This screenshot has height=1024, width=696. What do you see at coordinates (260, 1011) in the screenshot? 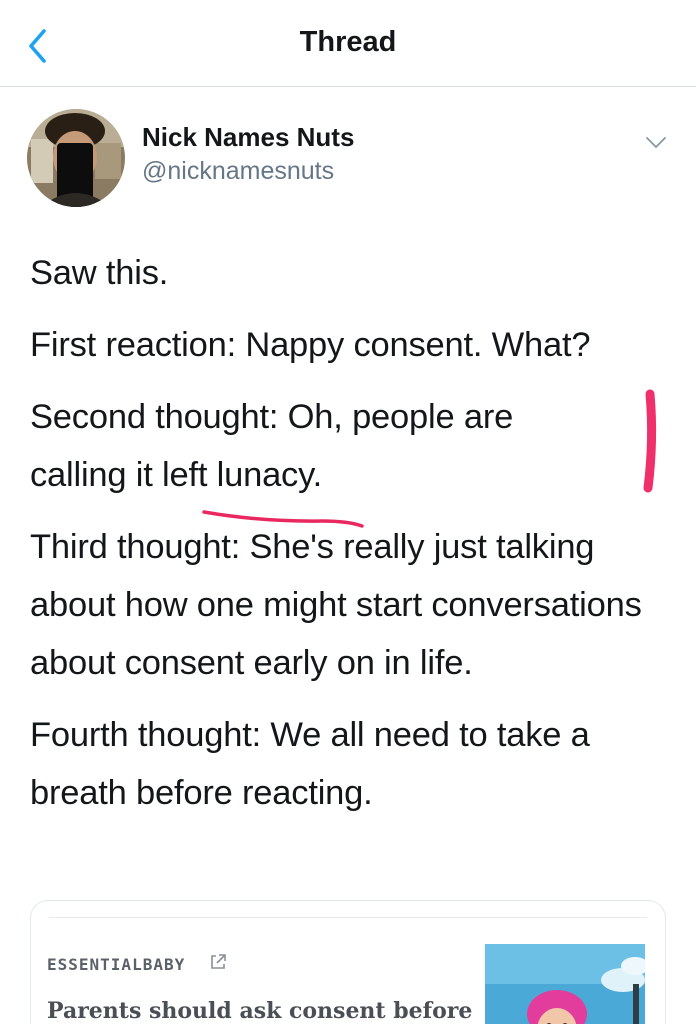
I see `card-headline: Parents should ask consent before` at bounding box center [260, 1011].